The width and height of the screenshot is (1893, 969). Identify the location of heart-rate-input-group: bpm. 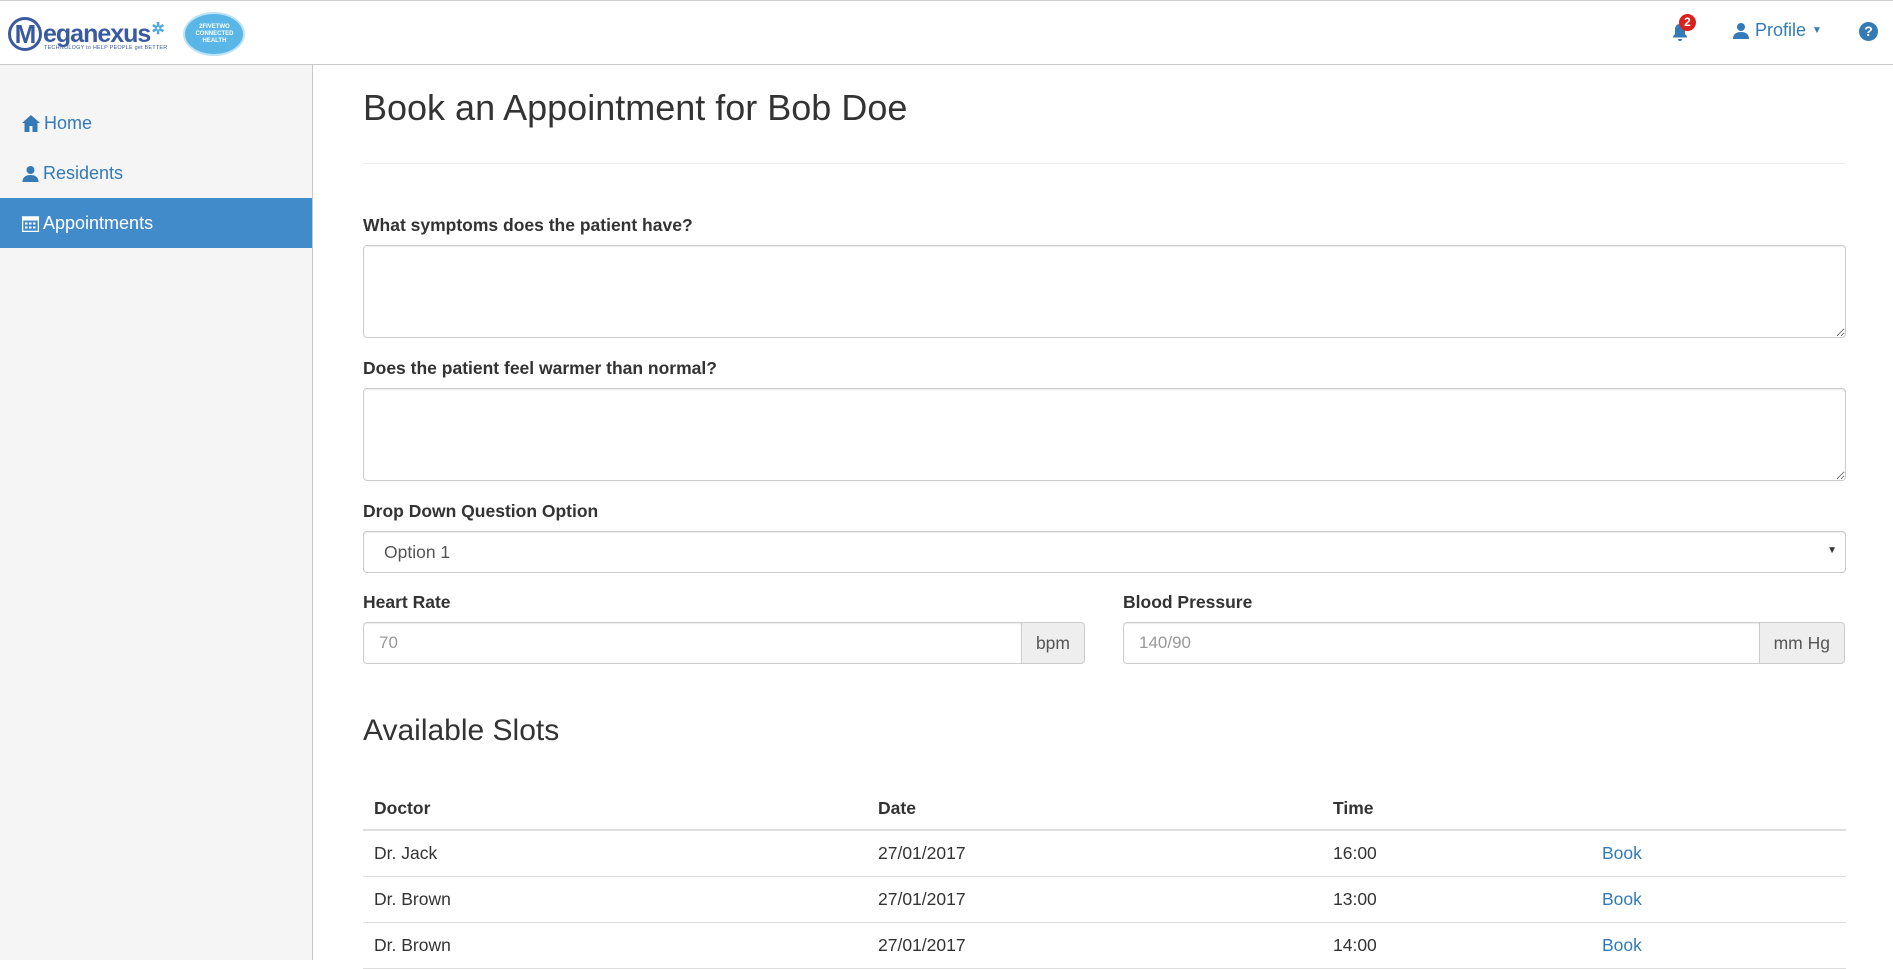
(724, 643).